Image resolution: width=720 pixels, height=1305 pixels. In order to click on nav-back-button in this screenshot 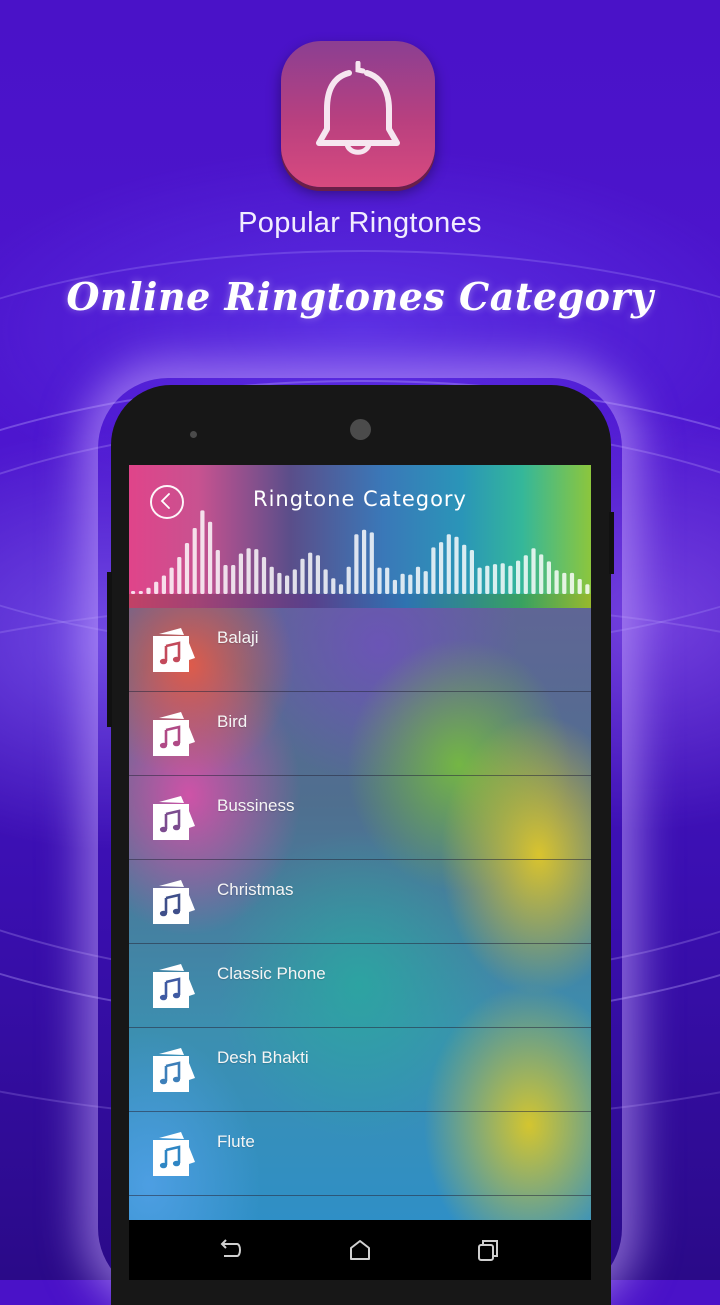, I will do `click(230, 1250)`.